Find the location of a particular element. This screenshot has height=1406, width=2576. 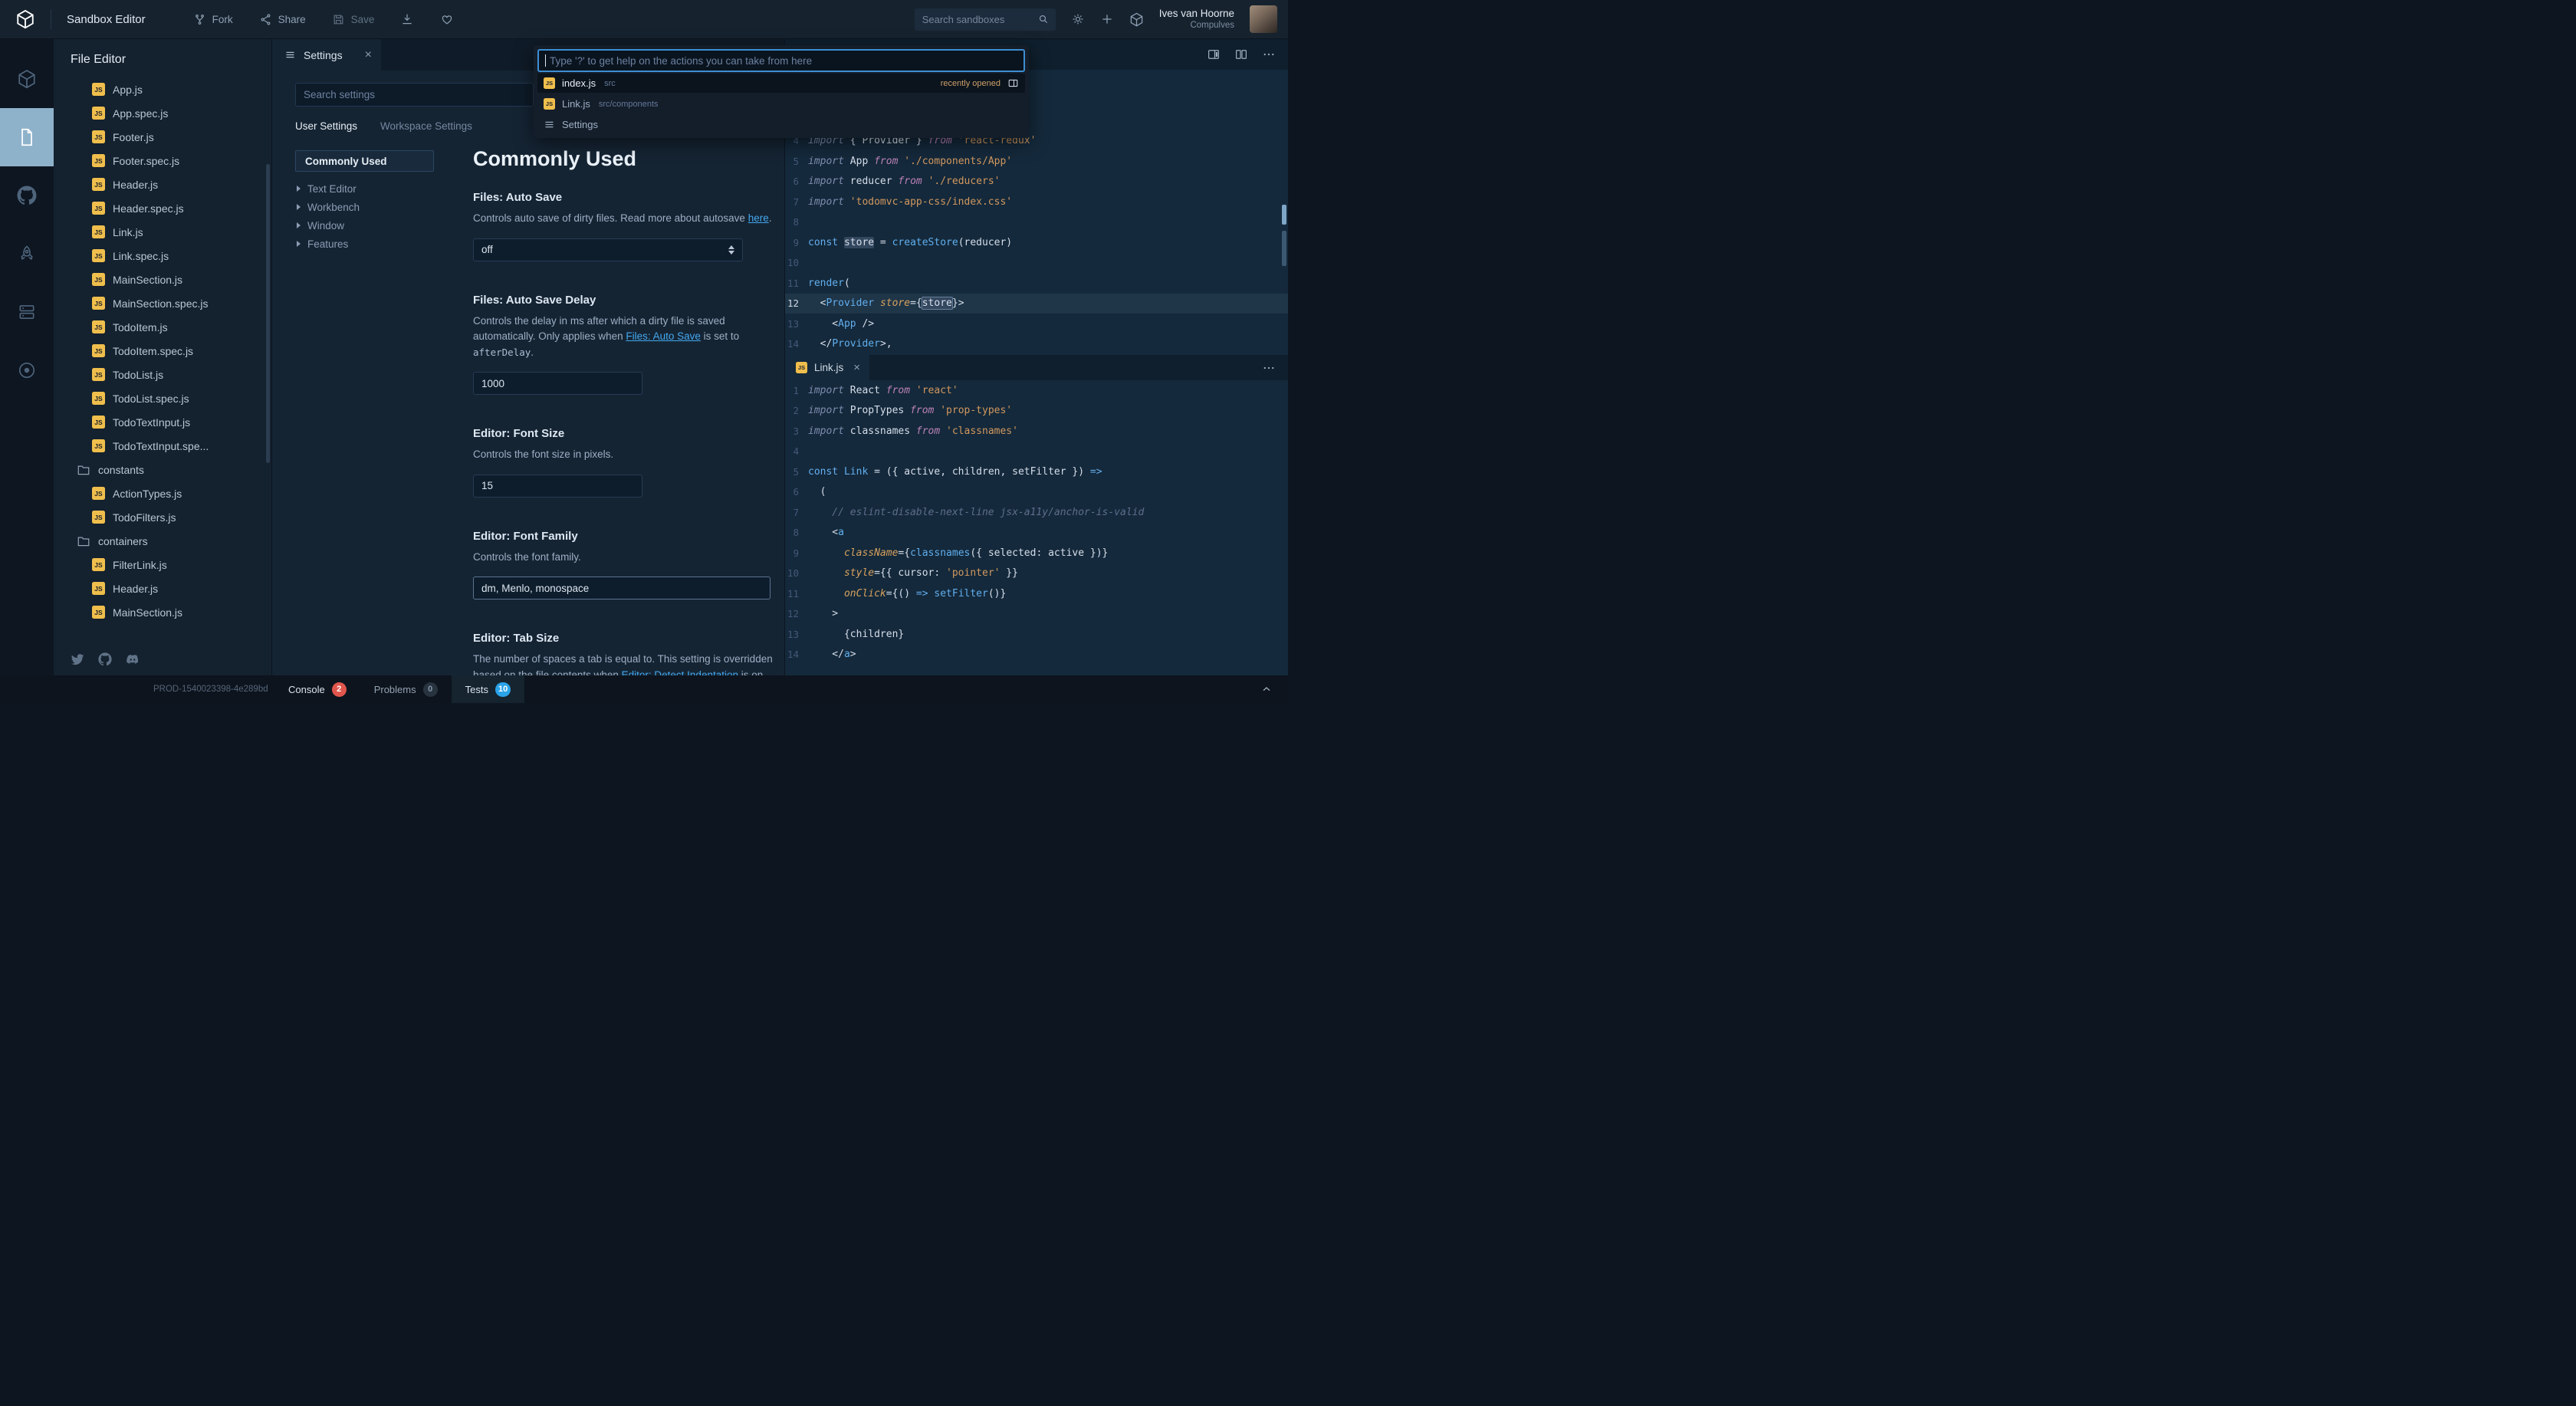

like-button is located at coordinates (447, 19).